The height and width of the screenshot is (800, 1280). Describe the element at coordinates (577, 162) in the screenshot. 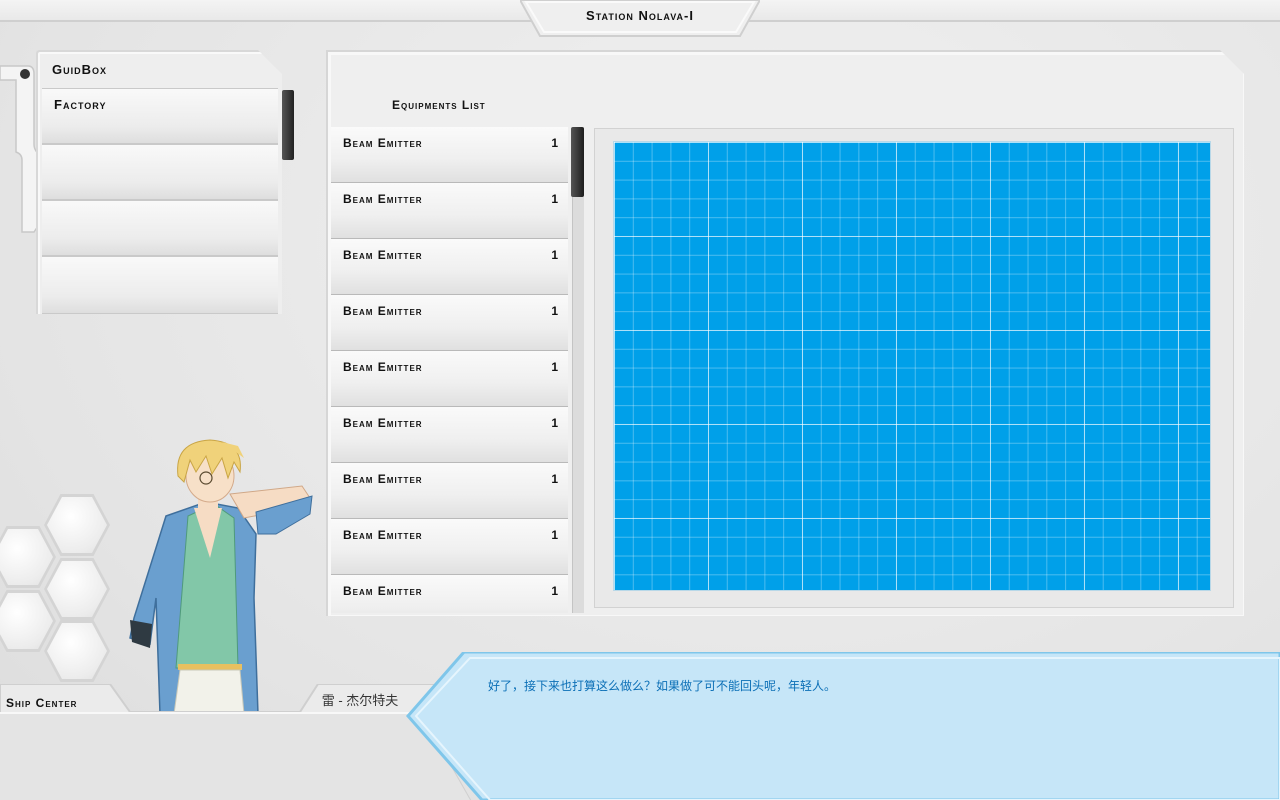

I see `equipment-list-scrollbar-thumb` at that location.